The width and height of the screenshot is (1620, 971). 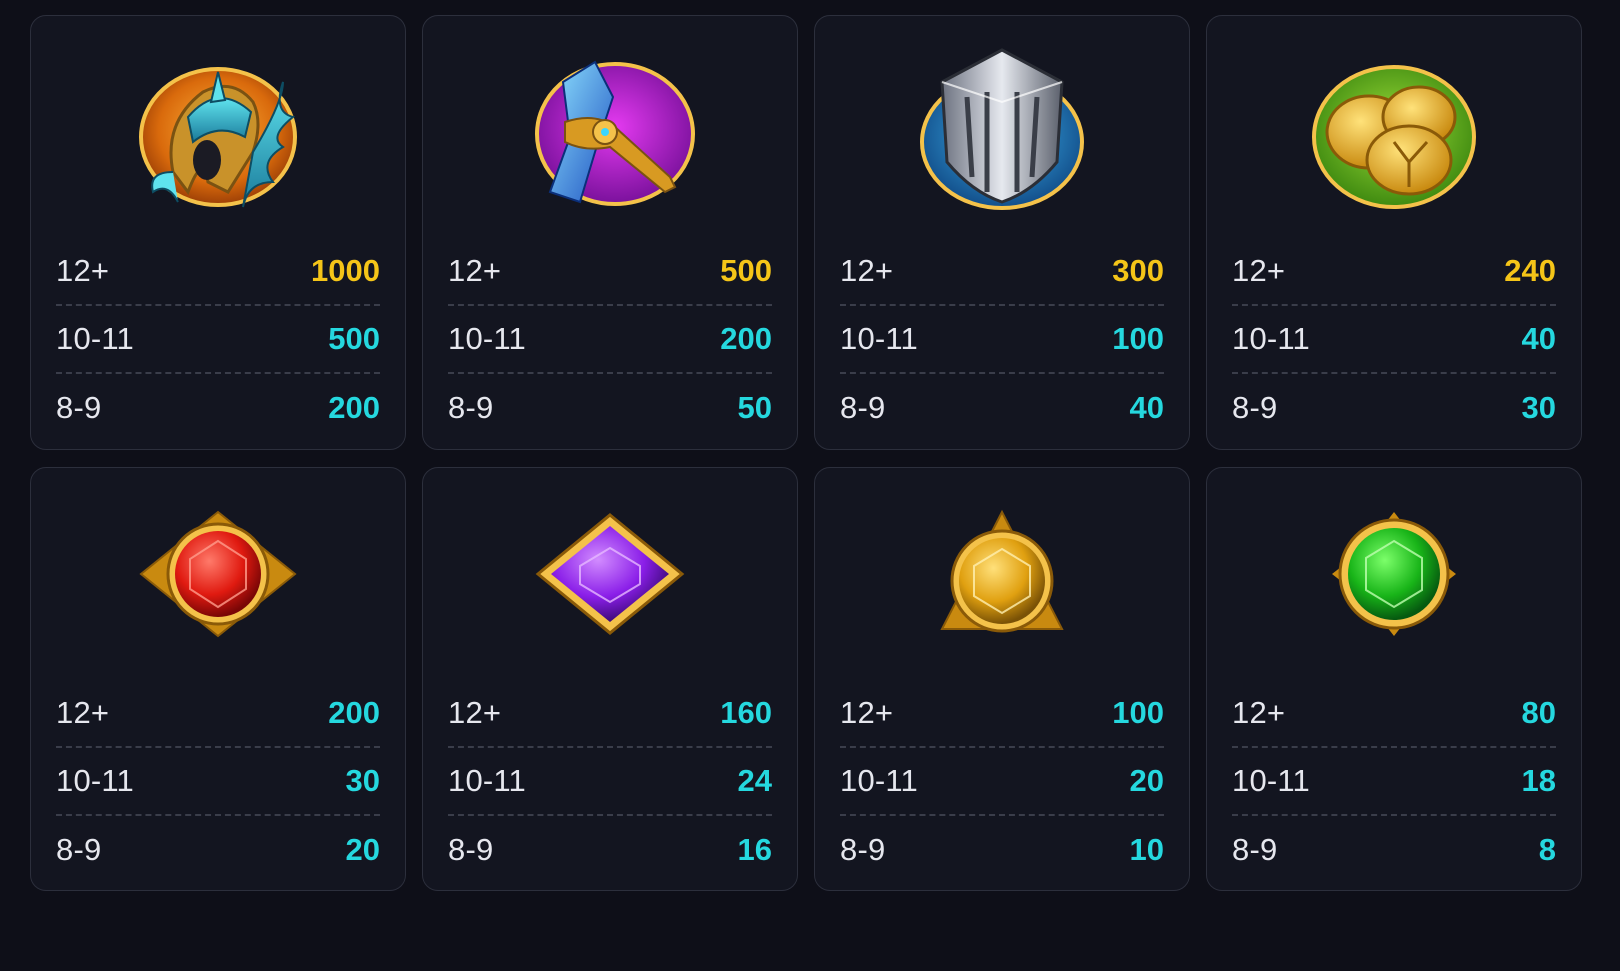 I want to click on red-gem-icon, so click(x=218, y=574).